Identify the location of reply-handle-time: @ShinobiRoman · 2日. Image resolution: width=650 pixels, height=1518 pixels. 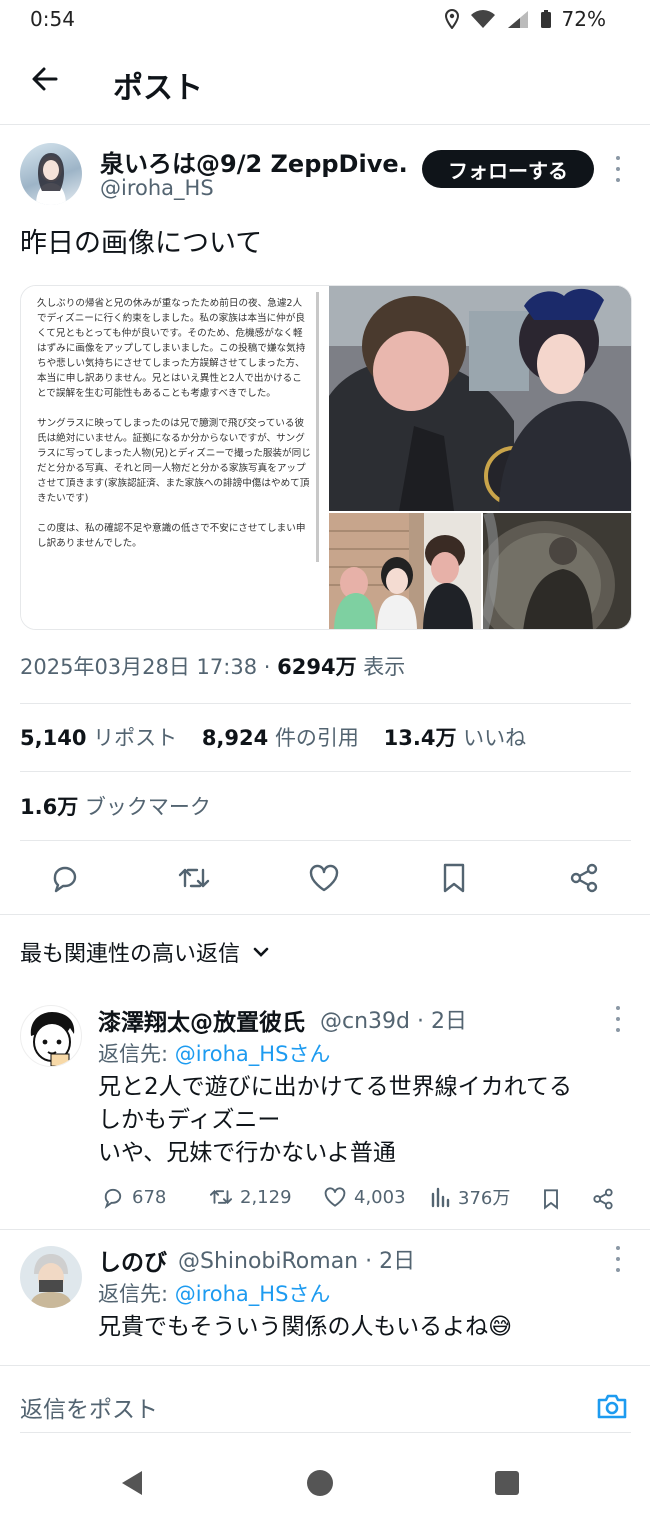
(296, 1259).